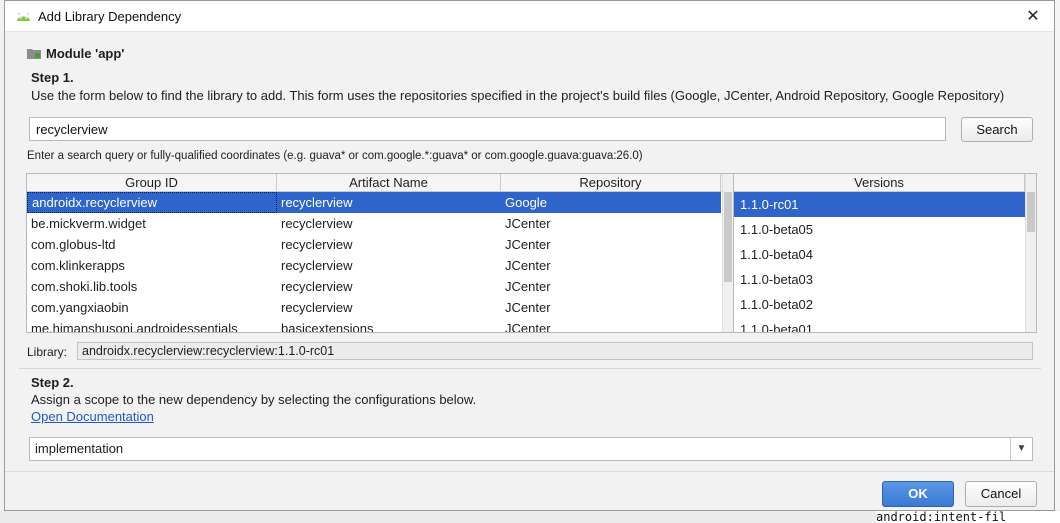 The width and height of the screenshot is (1060, 523). Describe the element at coordinates (1031, 212) in the screenshot. I see `versions-scrollbar-thumb` at that location.